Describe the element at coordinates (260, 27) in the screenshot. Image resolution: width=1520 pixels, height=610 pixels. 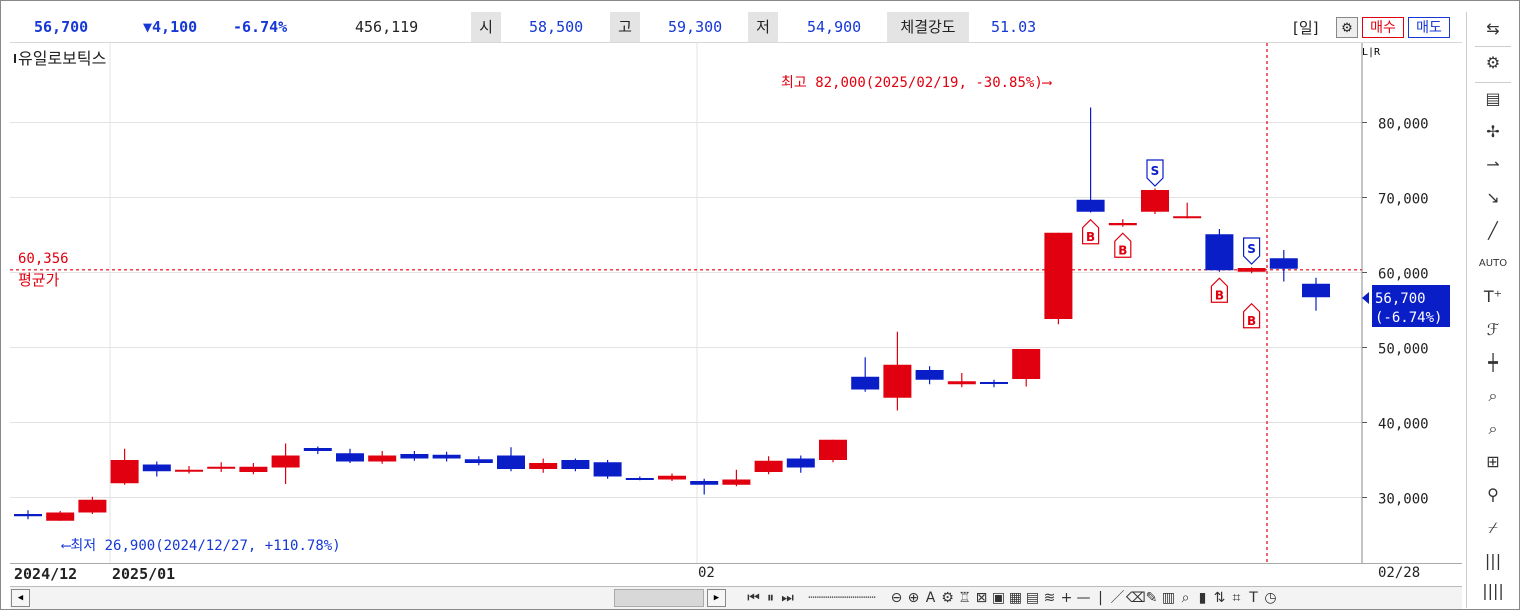
I see `change-percent: -6.74%` at that location.